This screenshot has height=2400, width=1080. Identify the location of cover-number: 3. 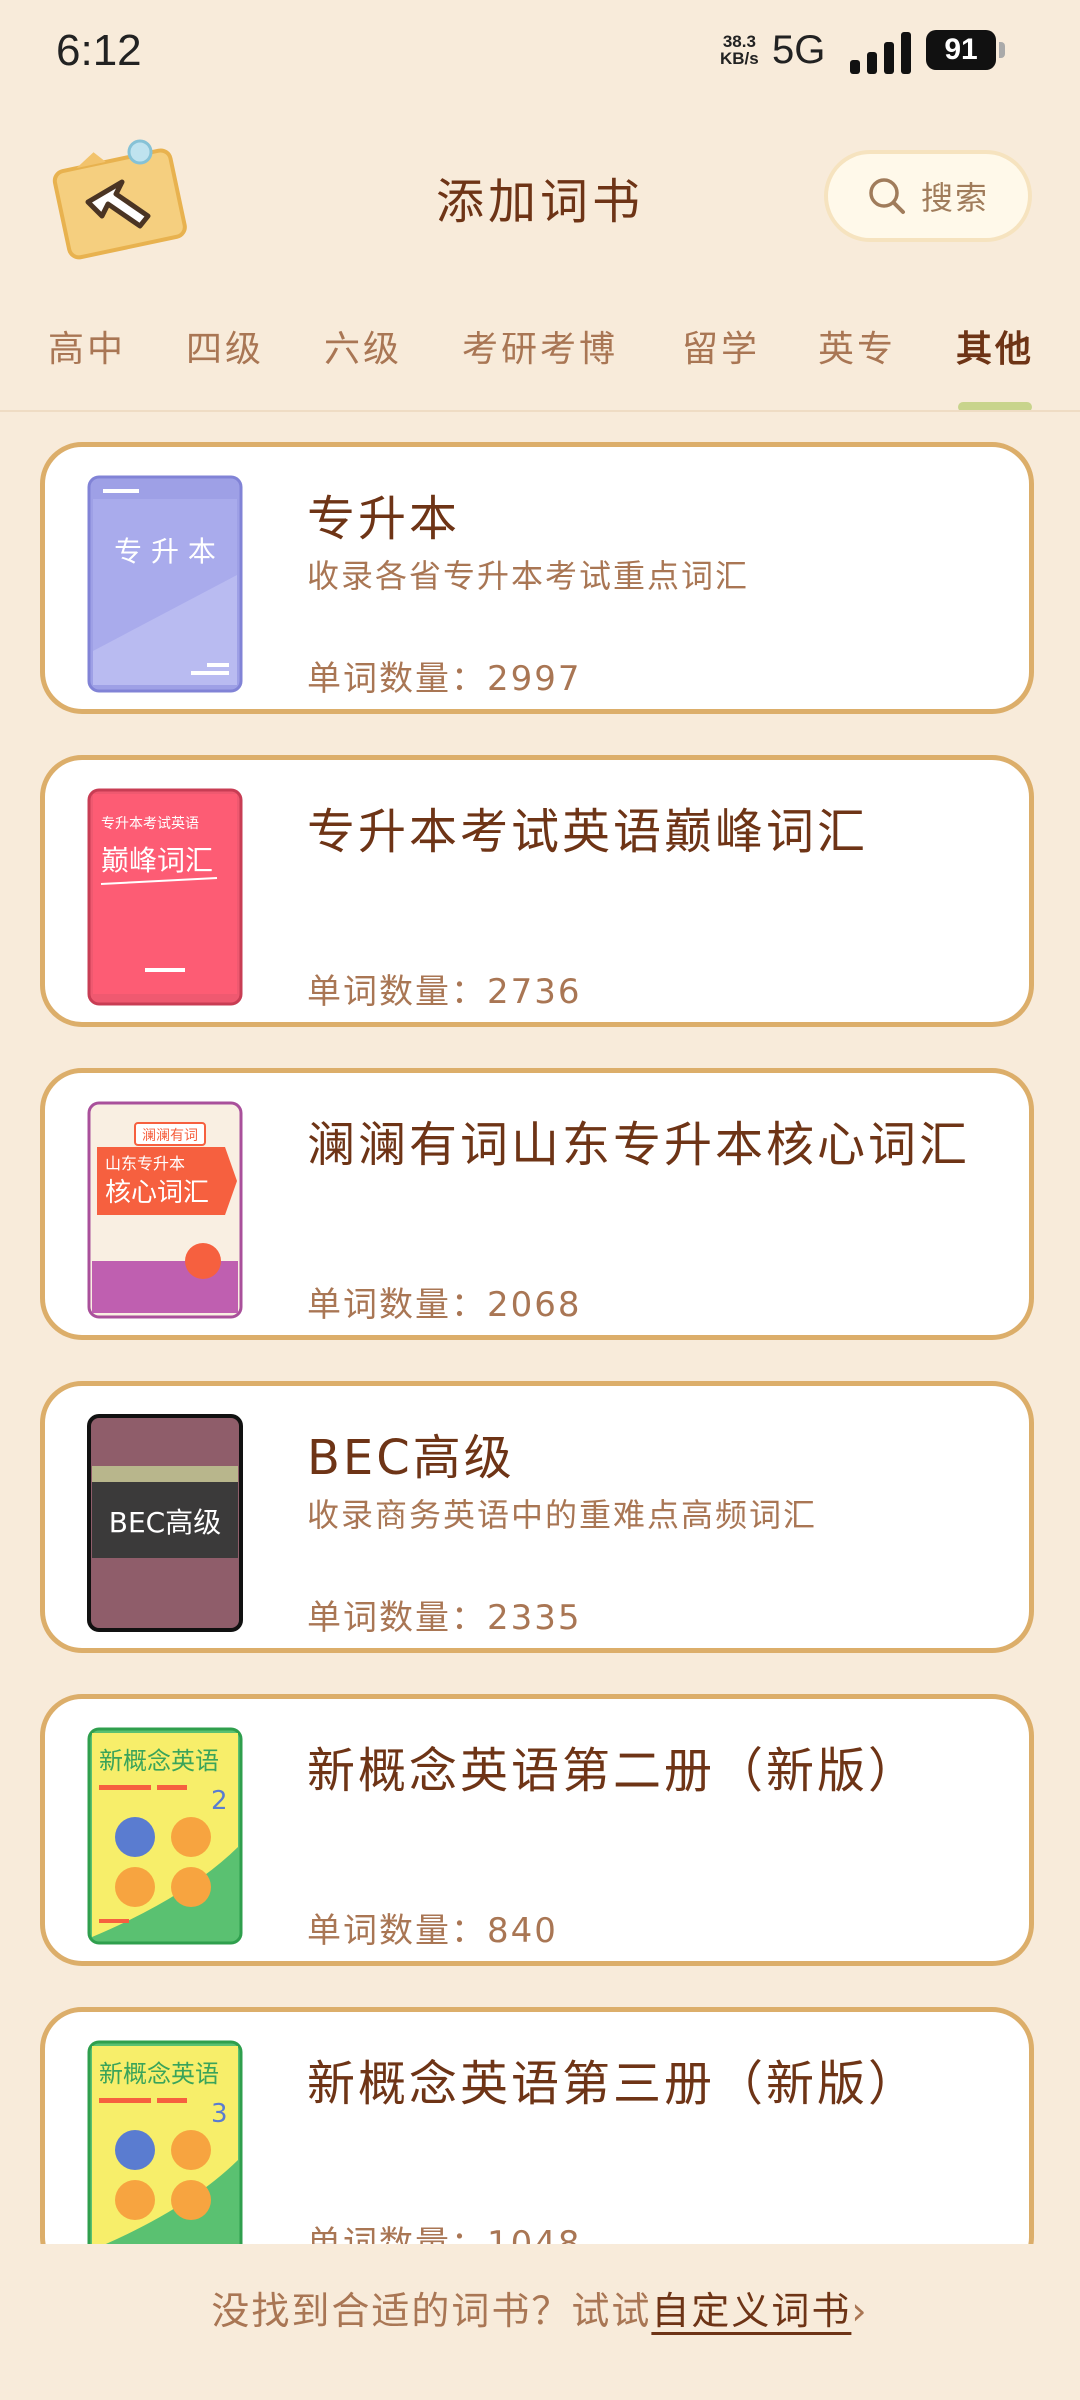
(219, 2114).